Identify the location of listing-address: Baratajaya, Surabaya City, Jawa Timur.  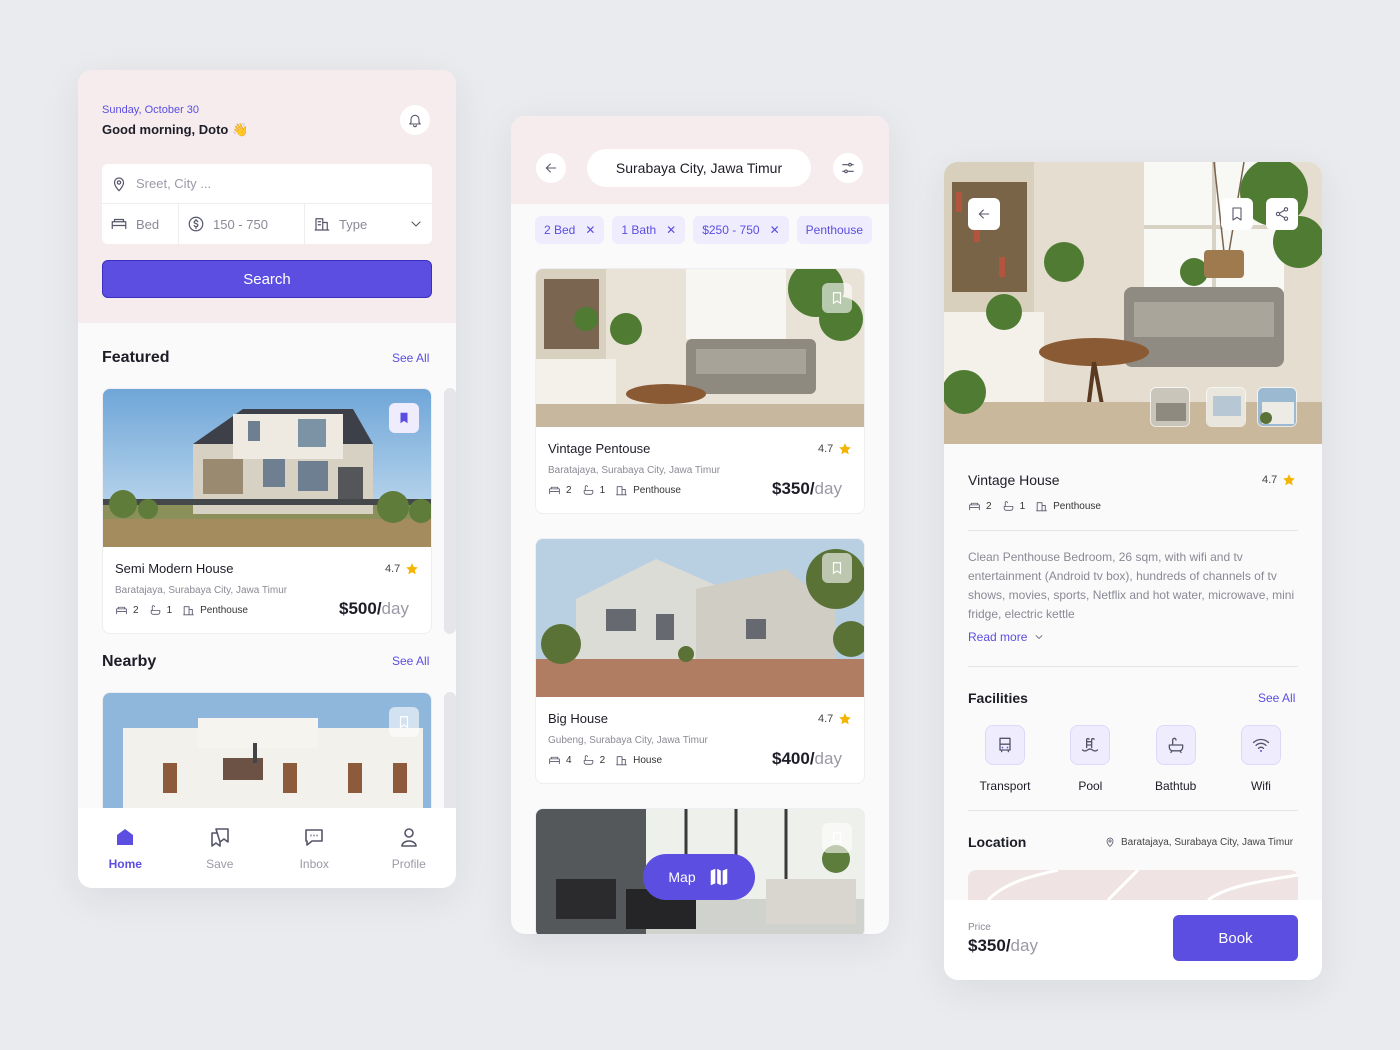
(634, 470).